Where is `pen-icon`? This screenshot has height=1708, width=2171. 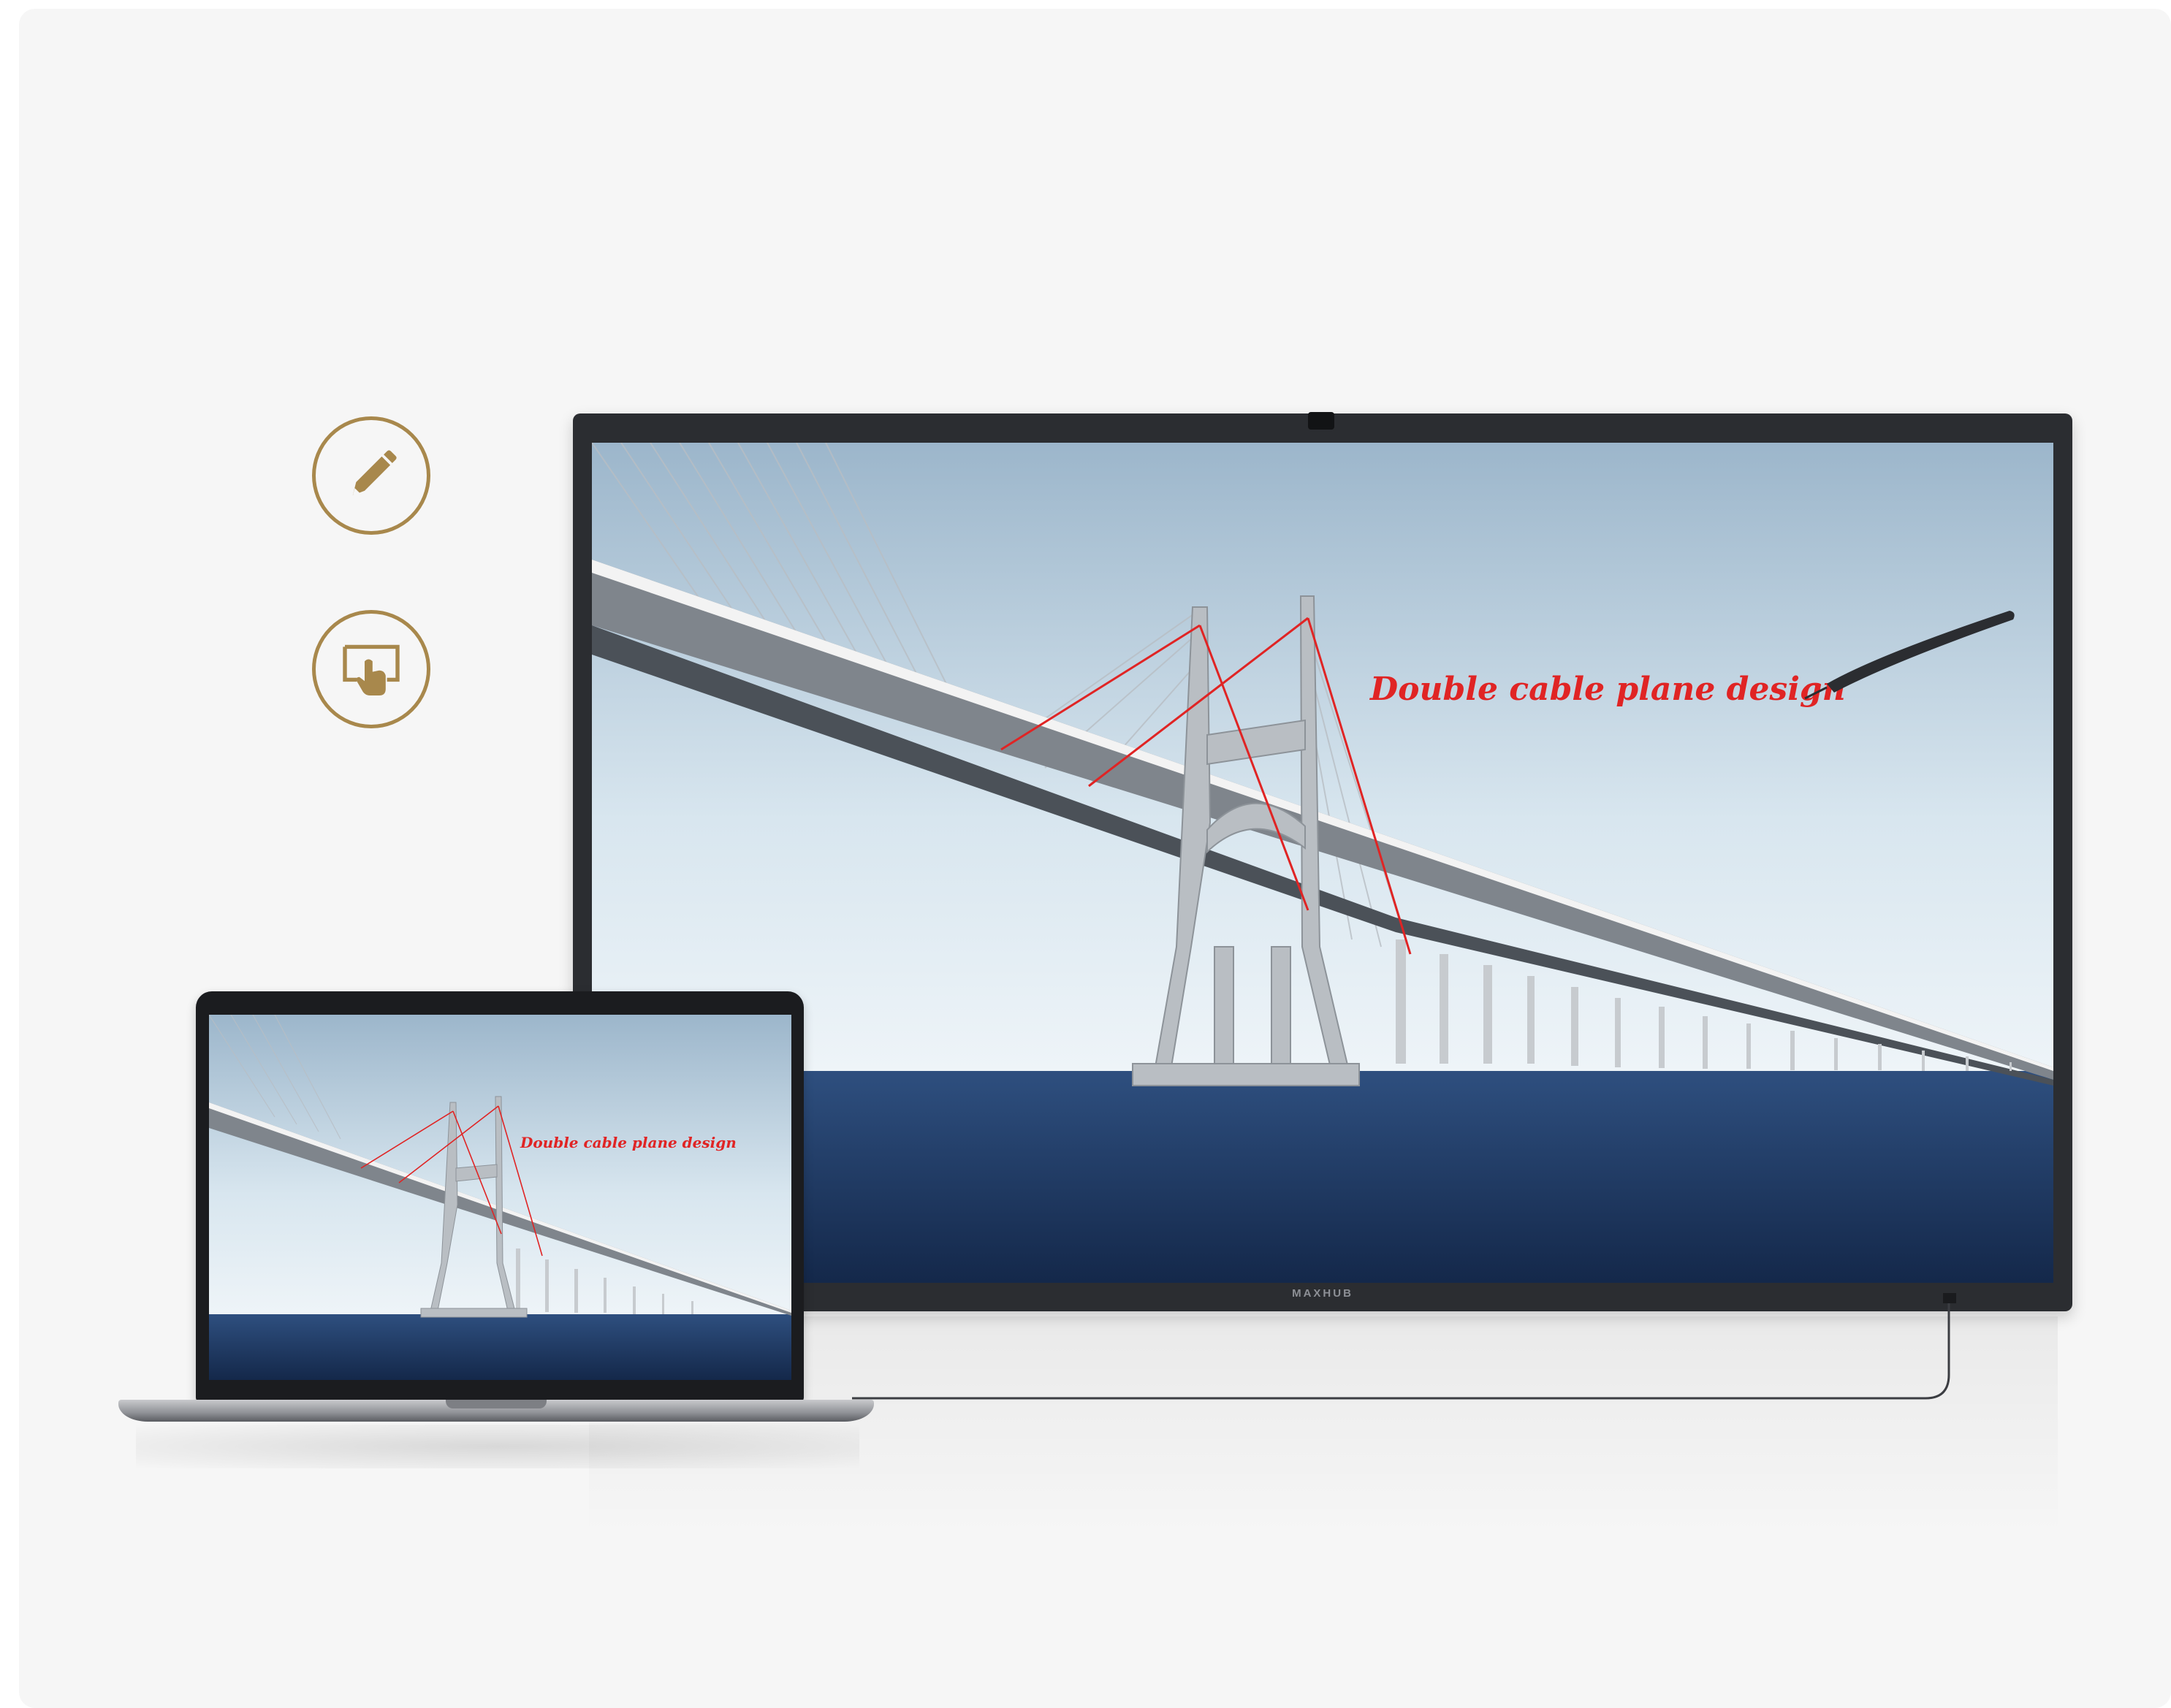
pen-icon is located at coordinates (374, 473).